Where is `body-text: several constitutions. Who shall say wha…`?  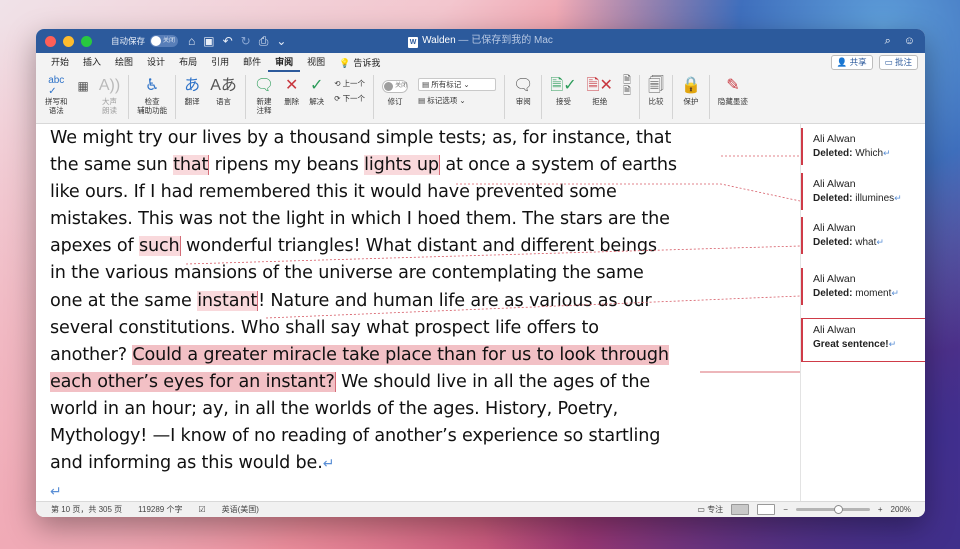
body-text: several constitutions. Who shall say wha… is located at coordinates (324, 327).